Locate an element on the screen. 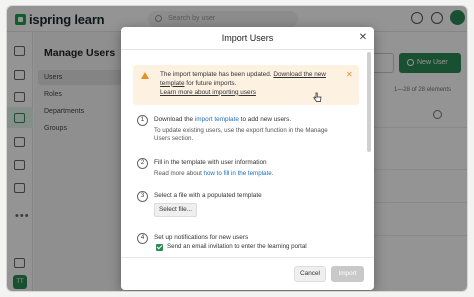 The image size is (474, 297). step-title-text: to add new users. is located at coordinates (265, 119).